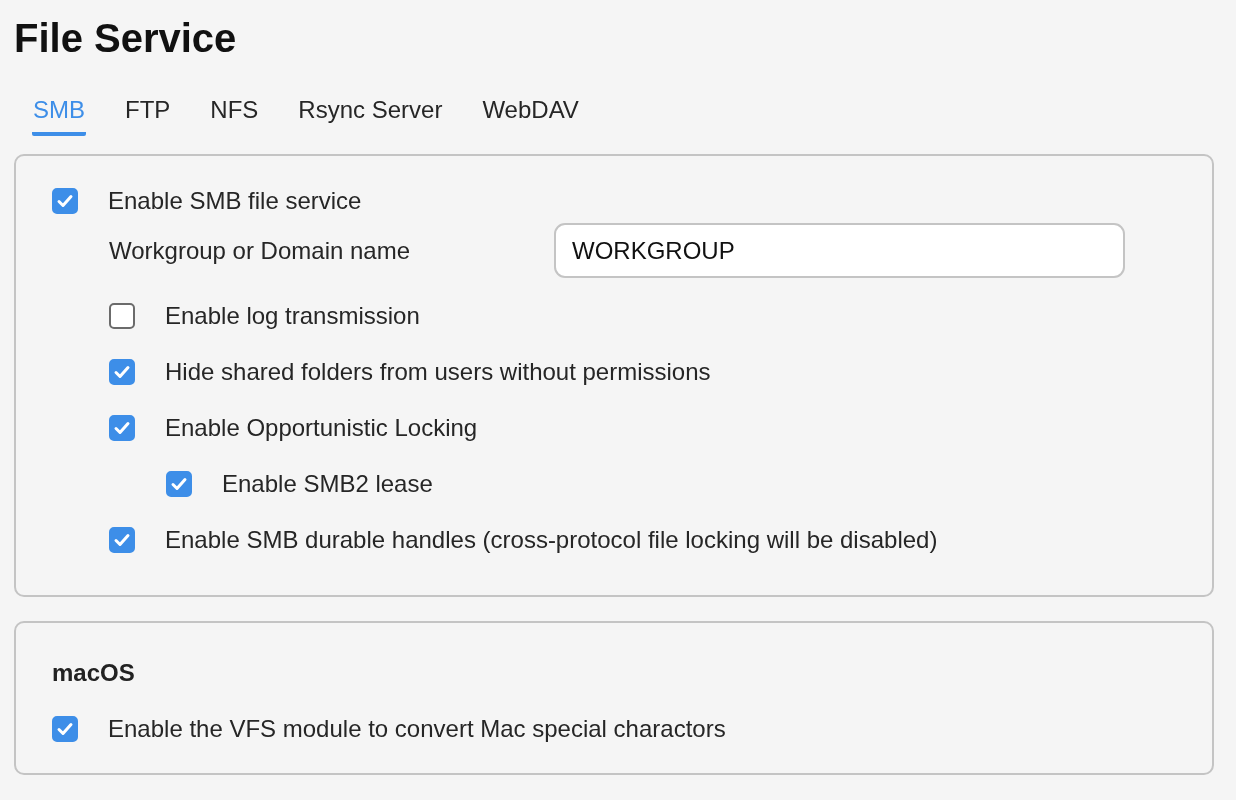 This screenshot has width=1236, height=800. I want to click on field-label: Workgroup or Domain name, so click(260, 250).